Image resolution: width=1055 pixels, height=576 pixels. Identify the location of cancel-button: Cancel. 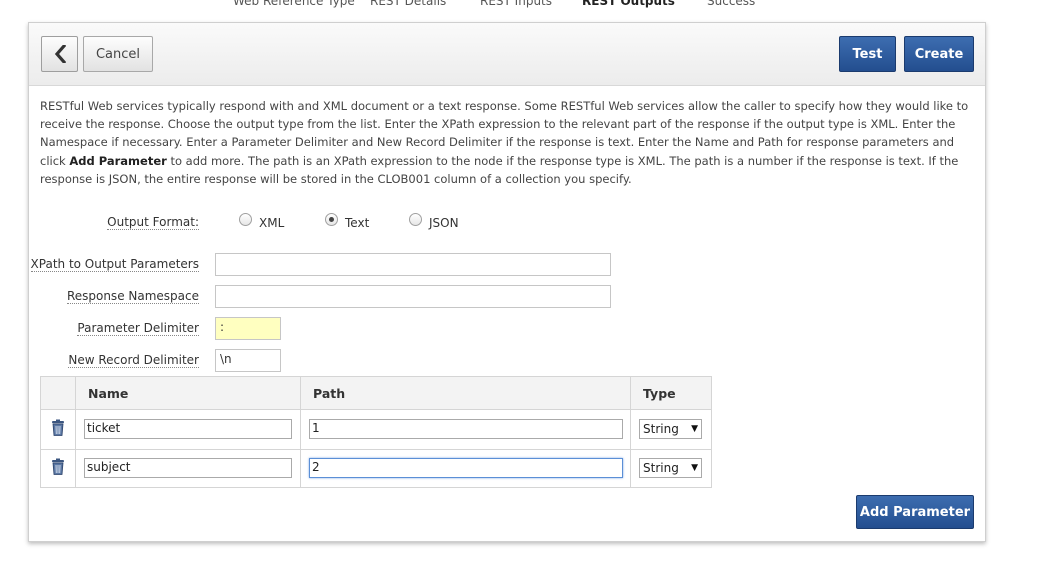
(118, 54).